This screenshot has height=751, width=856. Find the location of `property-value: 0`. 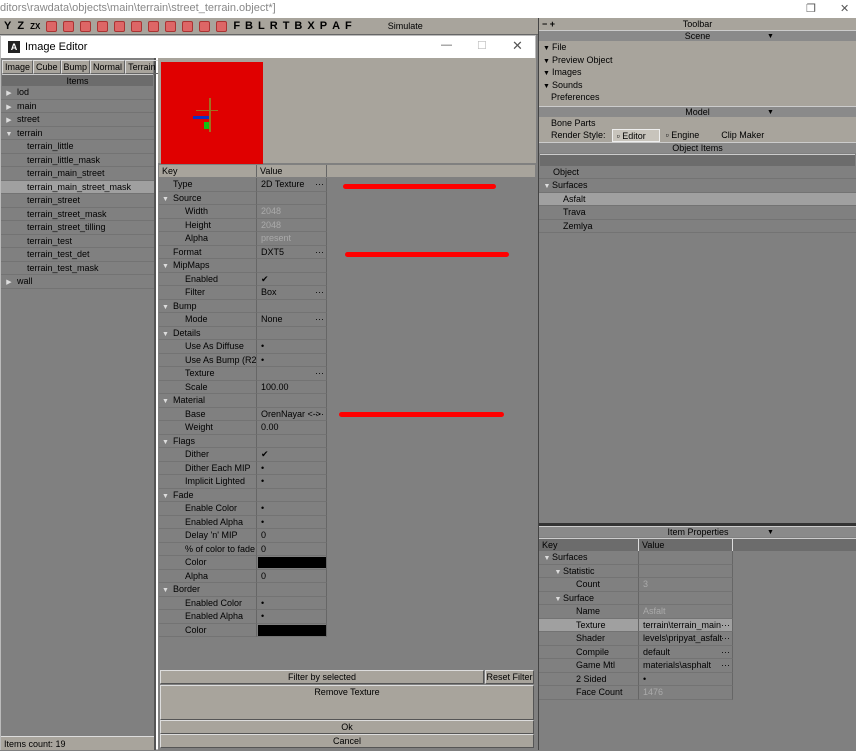

property-value: 0 is located at coordinates (292, 549).